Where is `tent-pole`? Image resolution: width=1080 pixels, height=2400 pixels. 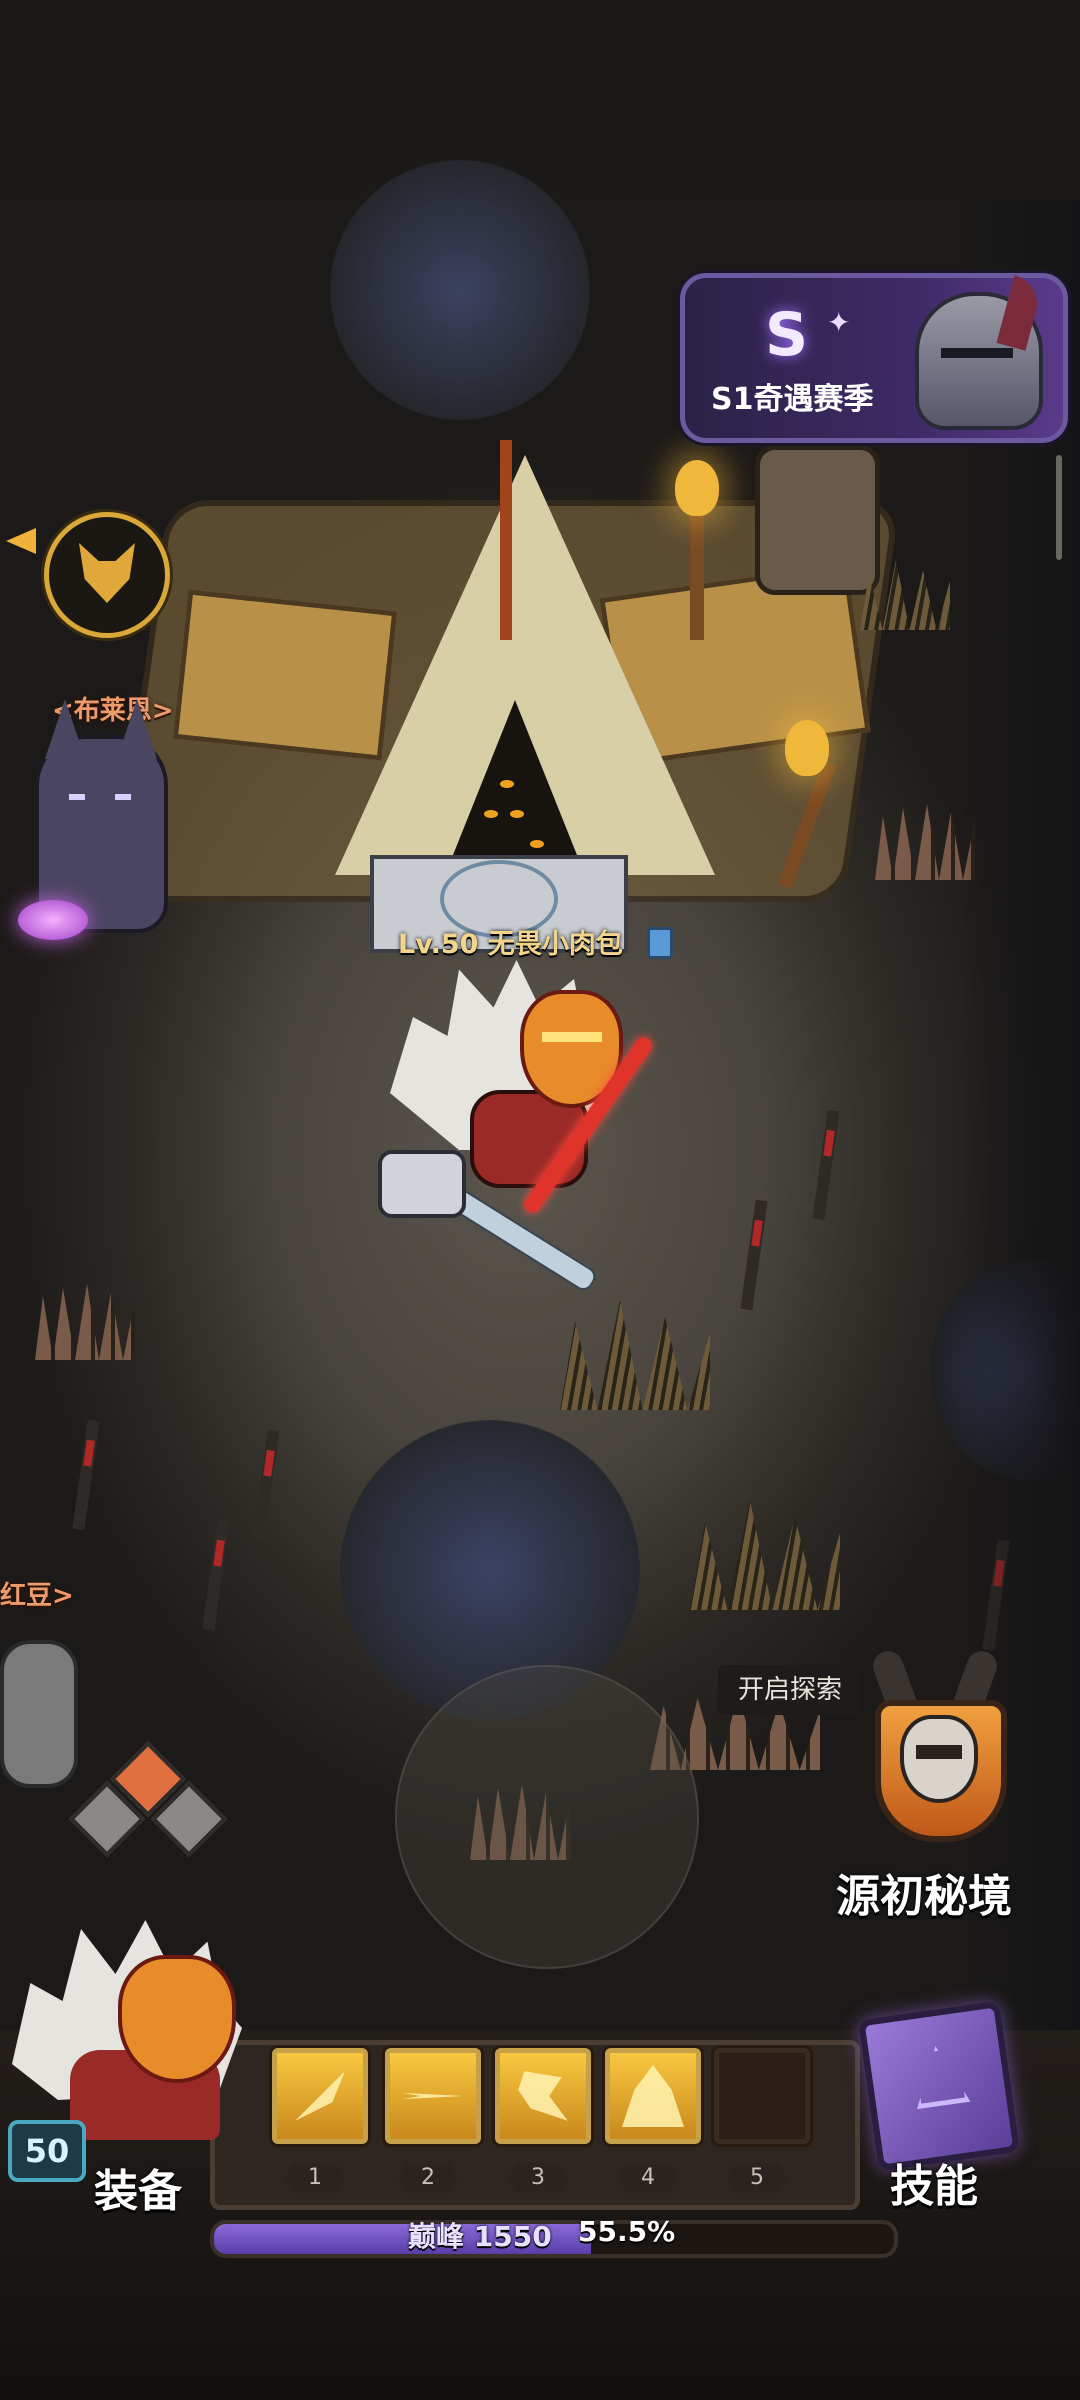
tent-pole is located at coordinates (506, 540).